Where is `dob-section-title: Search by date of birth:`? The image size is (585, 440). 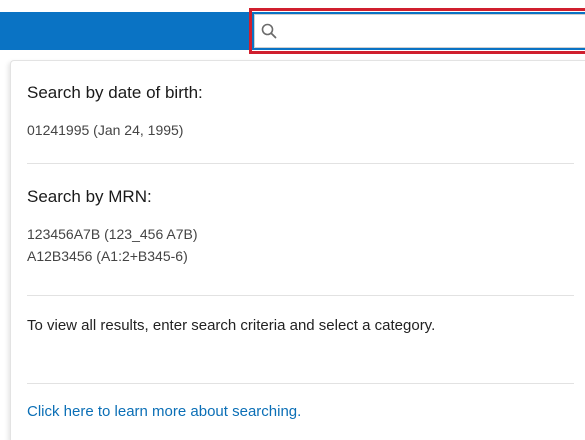
dob-section-title: Search by date of birth: is located at coordinates (115, 92).